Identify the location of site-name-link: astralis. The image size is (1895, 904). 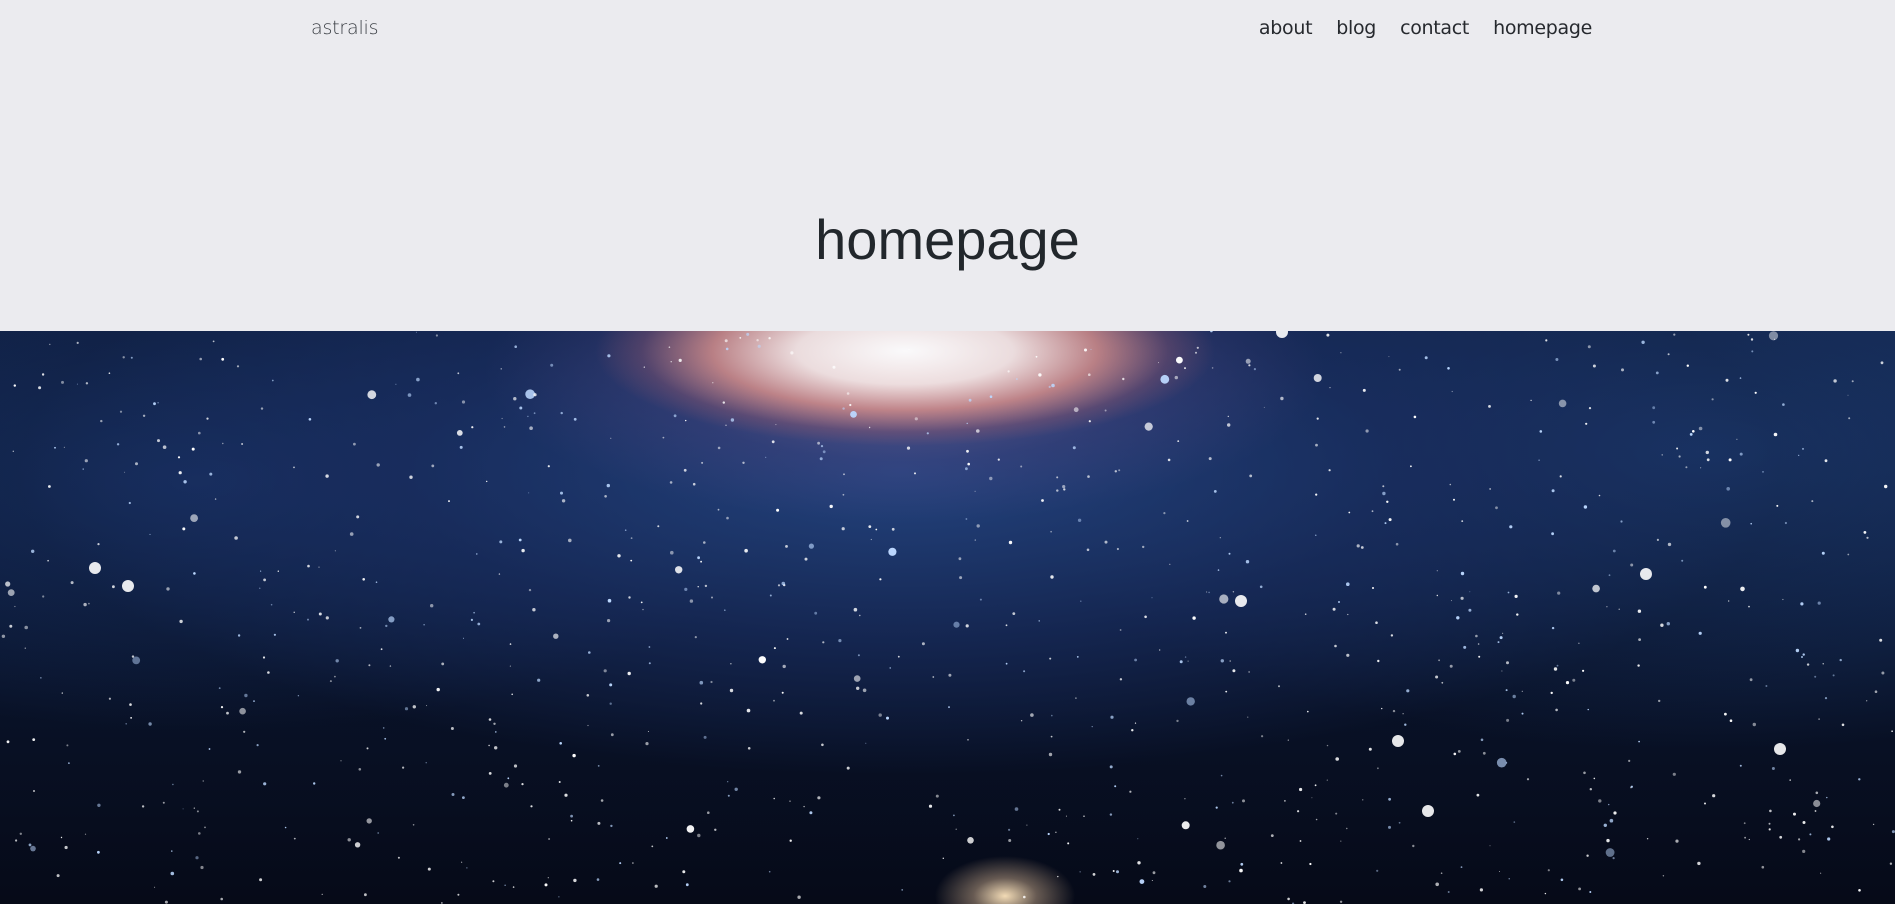
(345, 28).